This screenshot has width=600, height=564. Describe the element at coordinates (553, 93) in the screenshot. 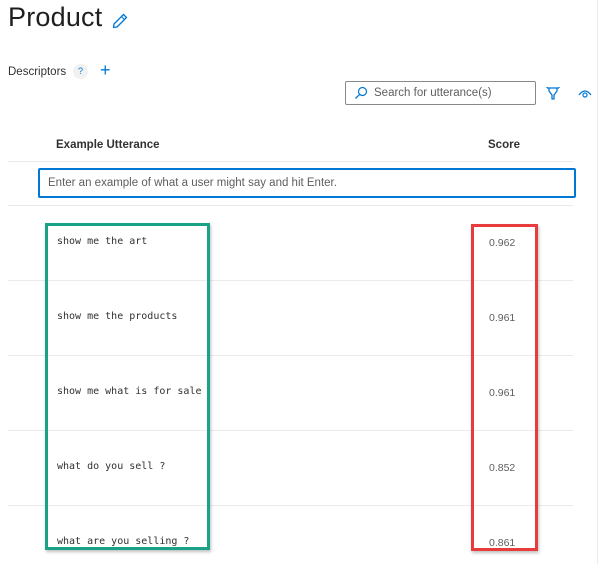

I see `filter-icon` at that location.